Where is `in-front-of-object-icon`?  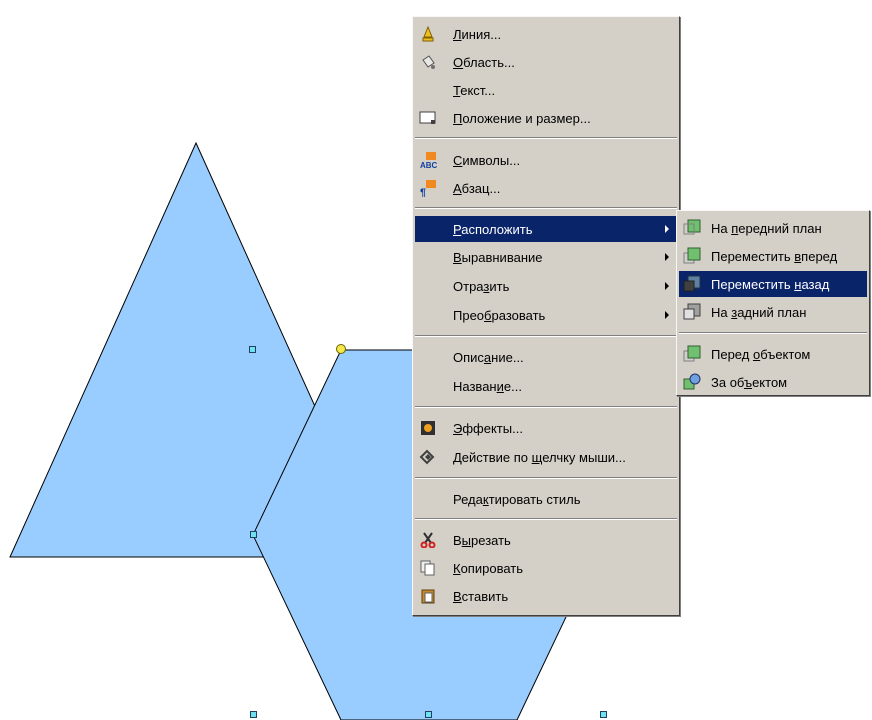 in-front-of-object-icon is located at coordinates (692, 354).